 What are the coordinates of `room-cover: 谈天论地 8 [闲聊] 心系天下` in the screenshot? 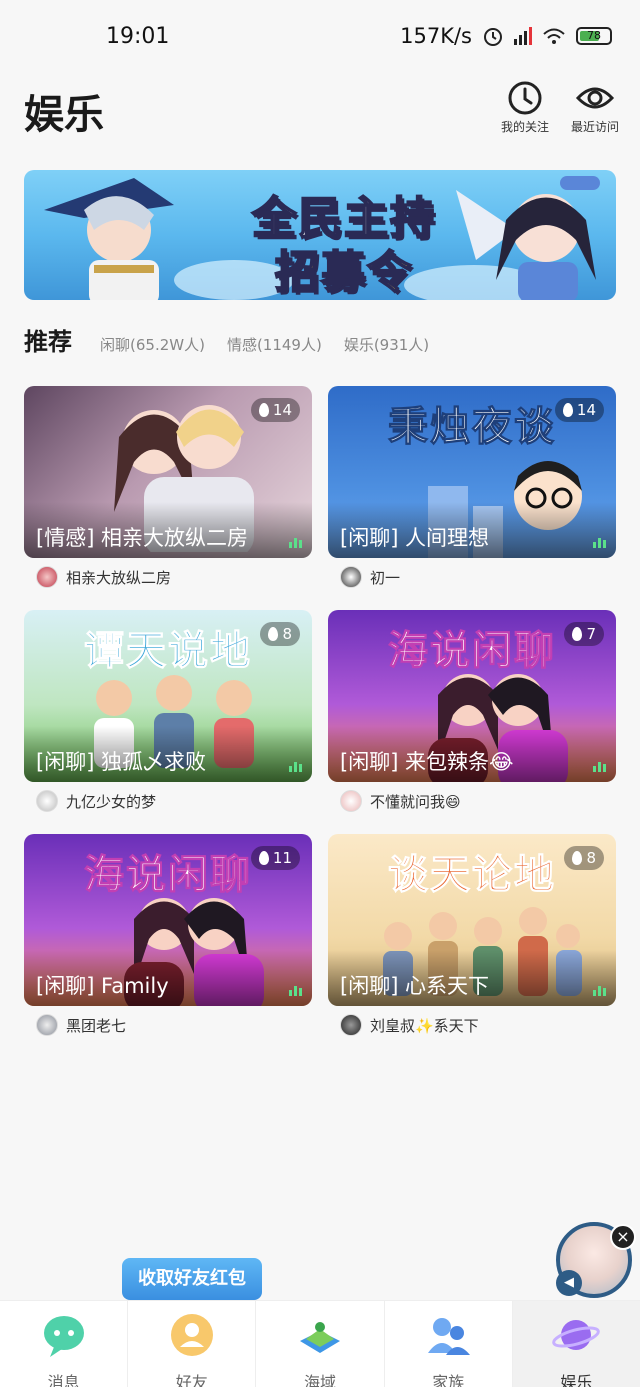 It's located at (472, 920).